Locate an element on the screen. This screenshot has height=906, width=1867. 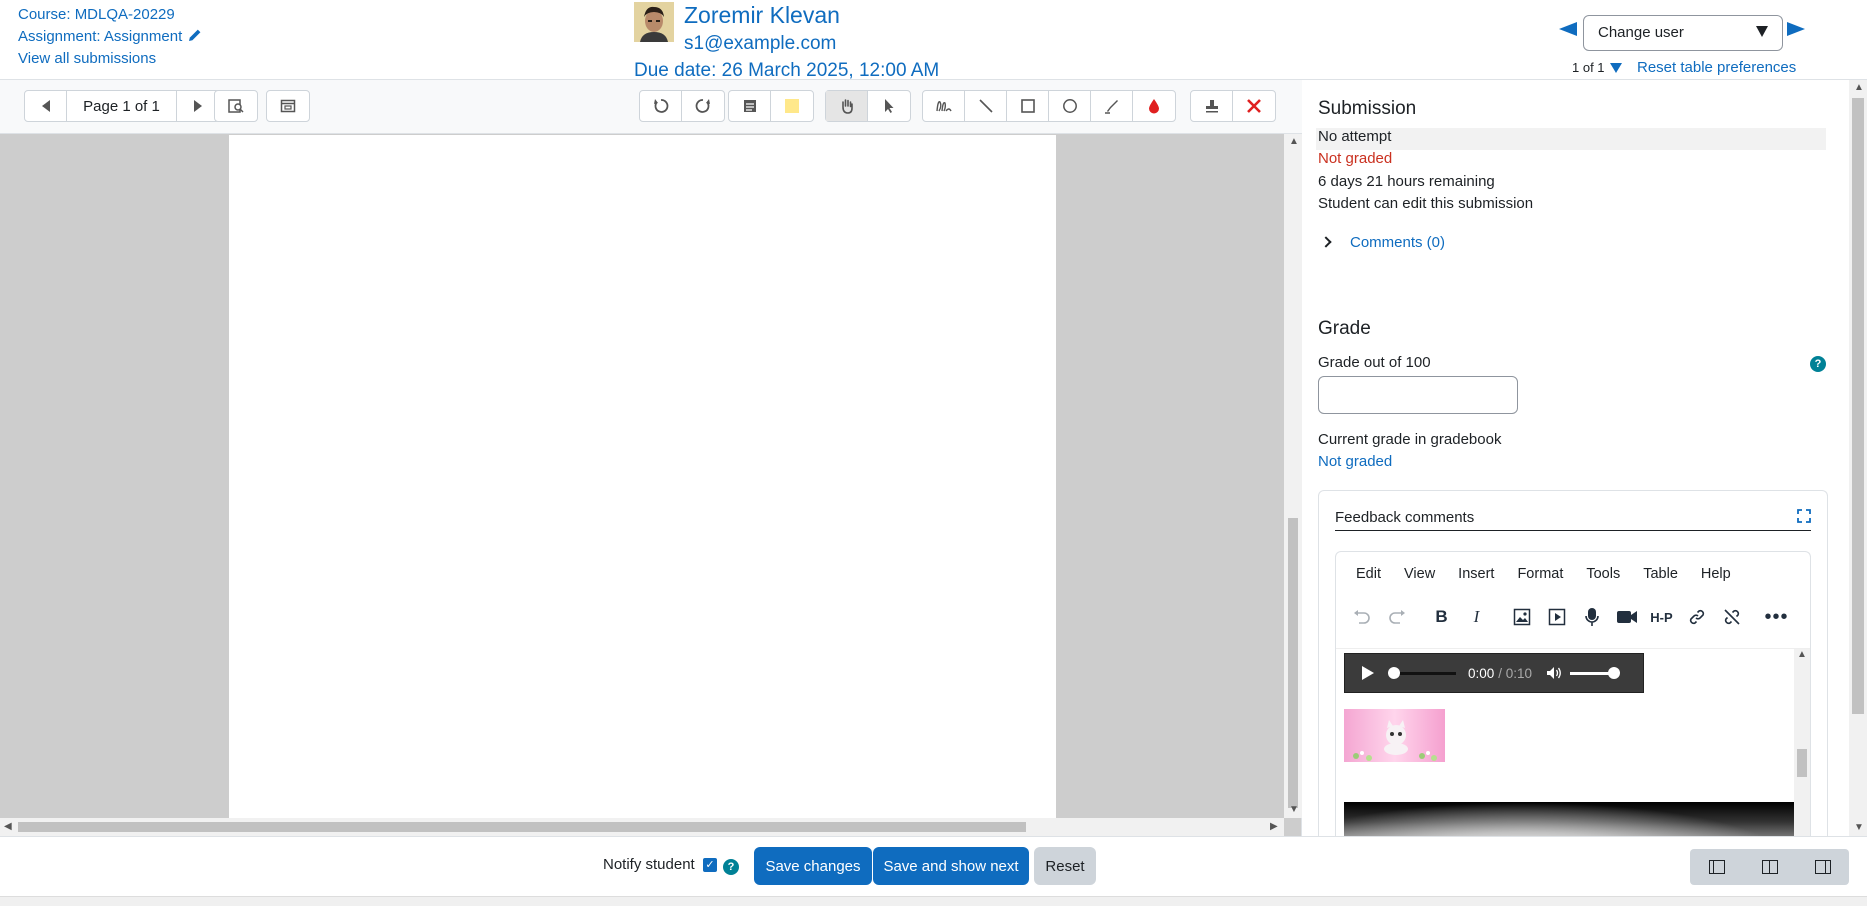
layout-grade-only-button is located at coordinates (1716, 867).